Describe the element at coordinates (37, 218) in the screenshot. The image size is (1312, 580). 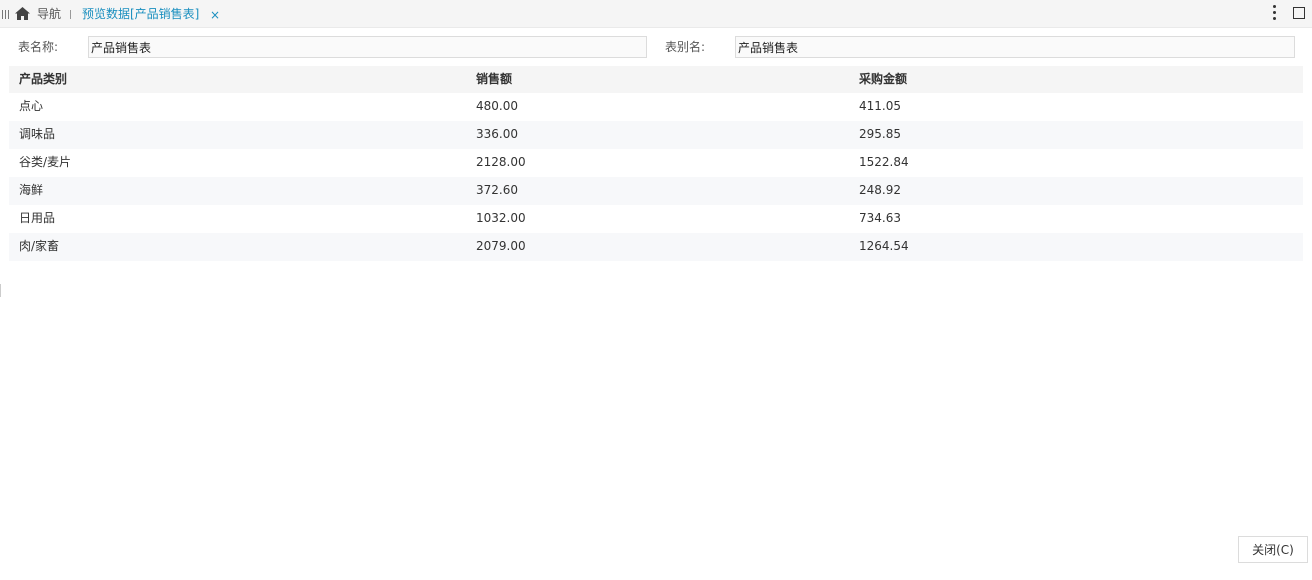
I see `cell-category: 日用品` at that location.